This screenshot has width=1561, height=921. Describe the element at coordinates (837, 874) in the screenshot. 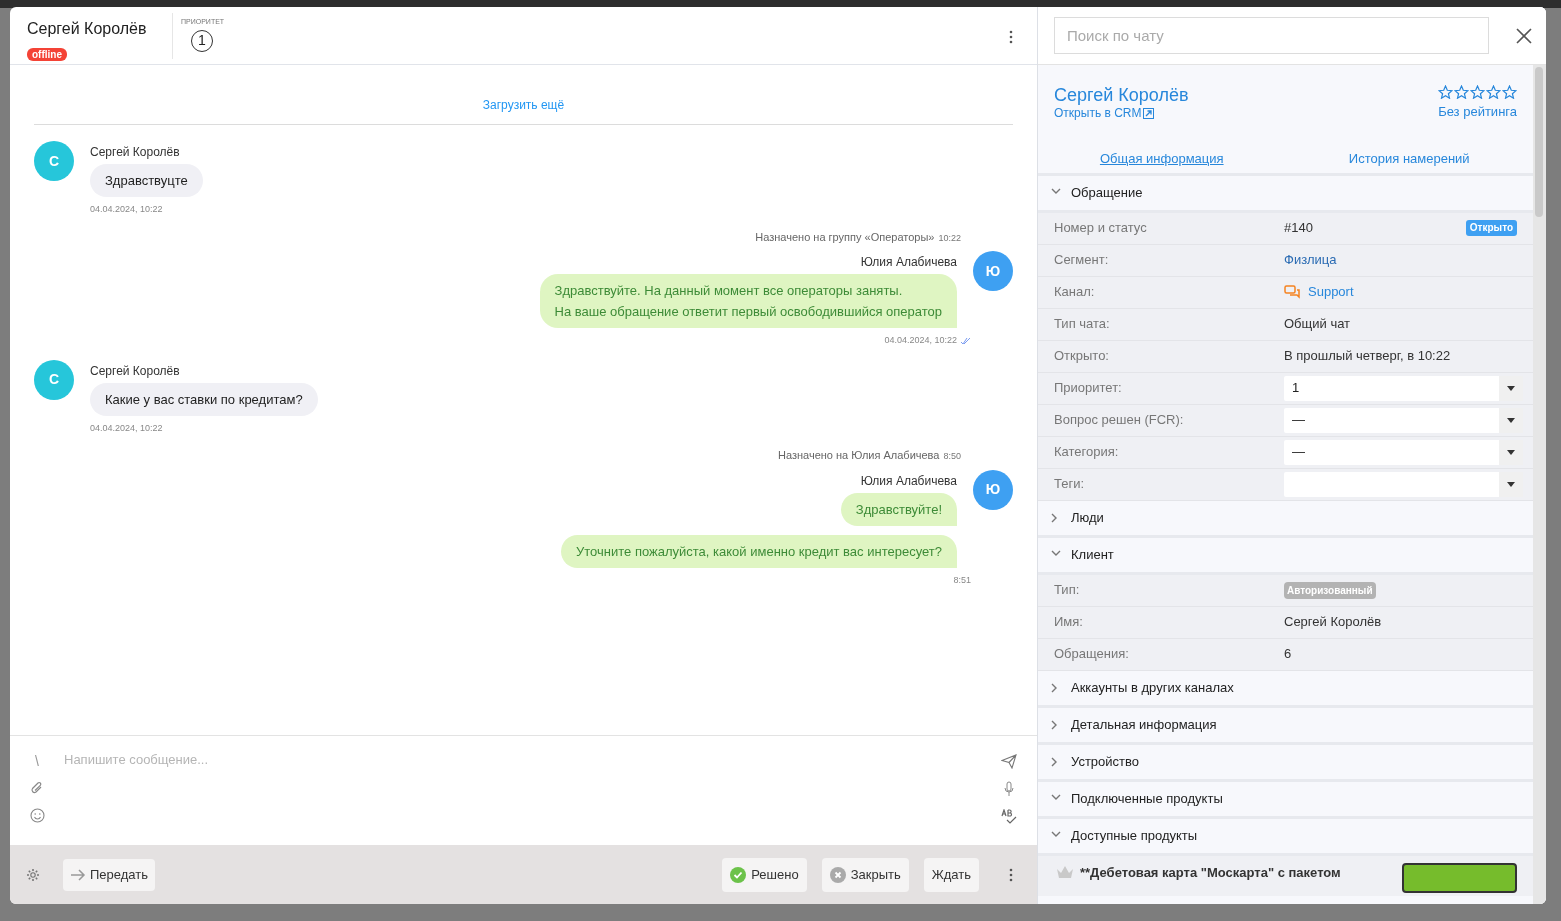

I see `close-circle-icon` at that location.